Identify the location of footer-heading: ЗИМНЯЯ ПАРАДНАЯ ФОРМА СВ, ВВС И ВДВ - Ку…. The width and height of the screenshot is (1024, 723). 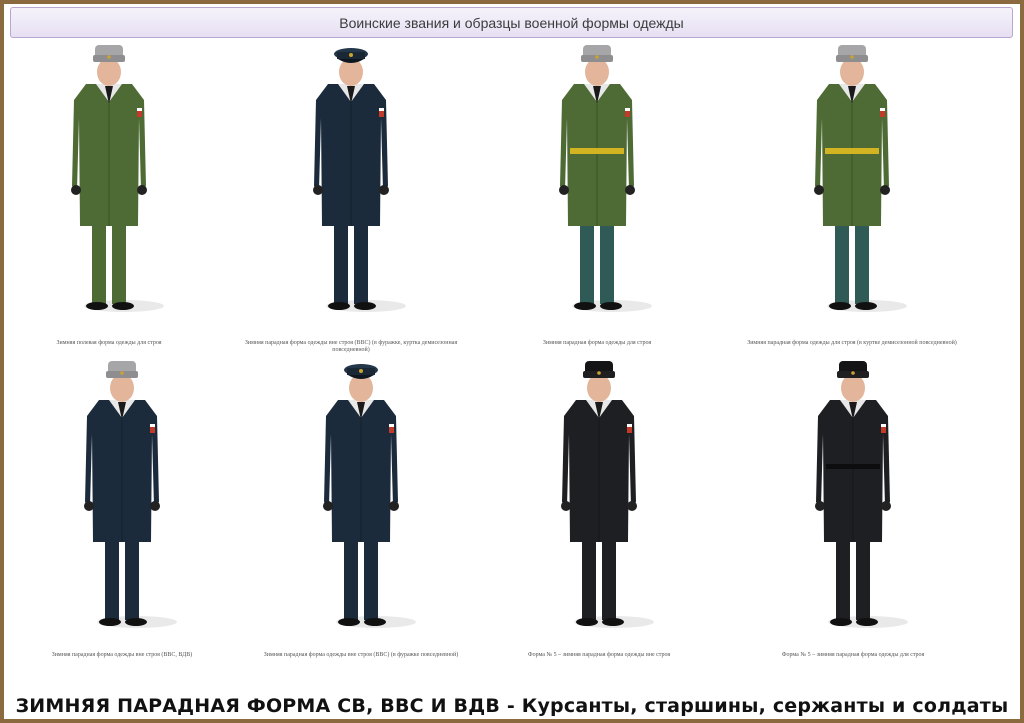
(512, 706).